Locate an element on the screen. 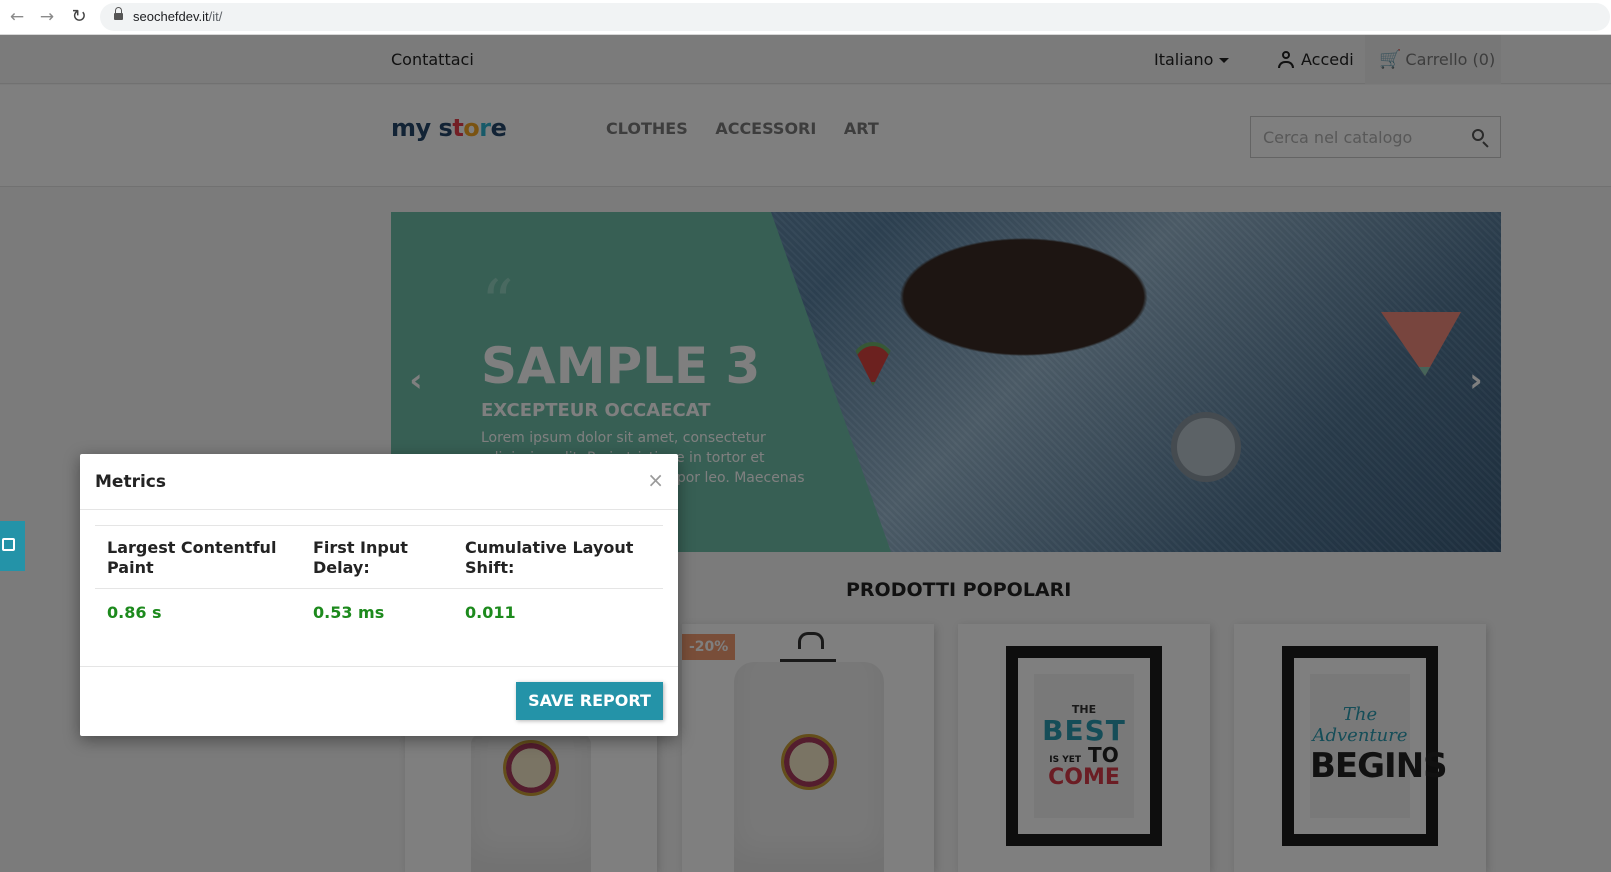 Image resolution: width=1611 pixels, height=872 pixels. table-row: 0.86 s 0.53 ms 0.011 is located at coordinates (379, 613).